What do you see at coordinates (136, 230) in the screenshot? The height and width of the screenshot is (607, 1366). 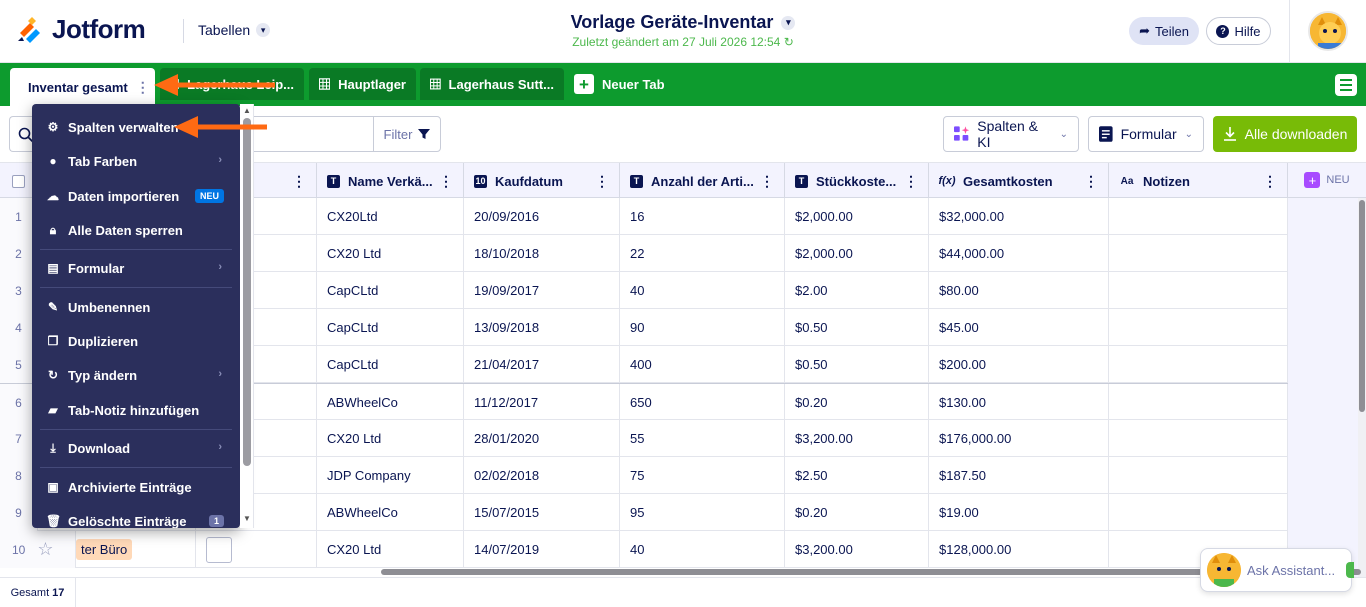 I see `menu-item-lock-data: 🔒︎ Alle Daten sperren` at bounding box center [136, 230].